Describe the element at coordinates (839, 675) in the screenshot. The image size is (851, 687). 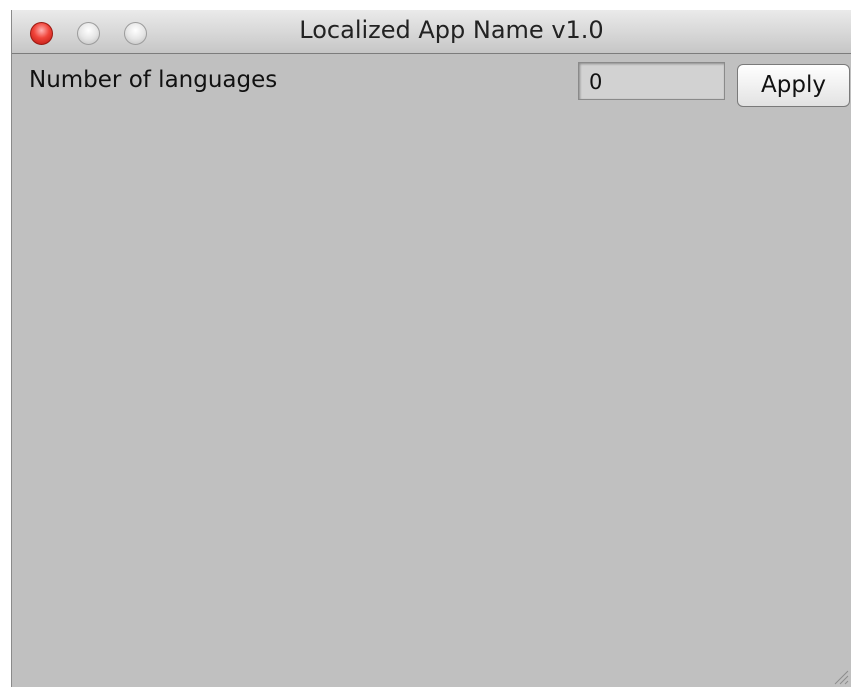
I see `resize-grip-icon` at that location.